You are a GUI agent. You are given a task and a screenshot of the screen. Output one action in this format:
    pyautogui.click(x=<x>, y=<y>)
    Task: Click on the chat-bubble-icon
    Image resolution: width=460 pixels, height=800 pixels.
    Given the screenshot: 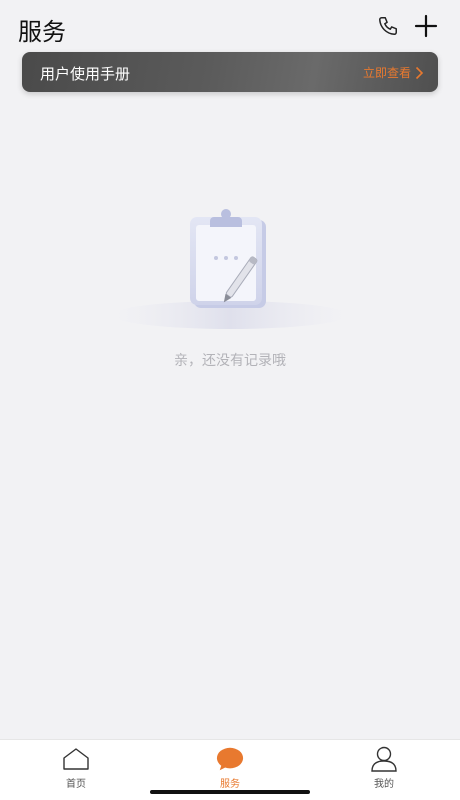 What is the action you would take?
    pyautogui.click(x=230, y=759)
    